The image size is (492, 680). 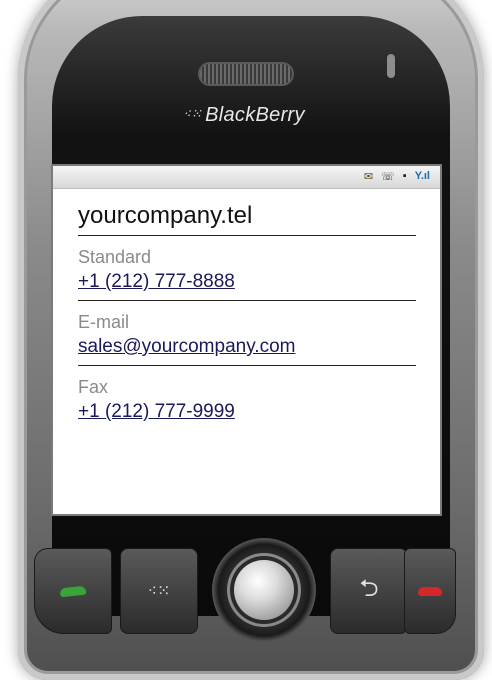 I want to click on call-button, so click(x=73, y=591).